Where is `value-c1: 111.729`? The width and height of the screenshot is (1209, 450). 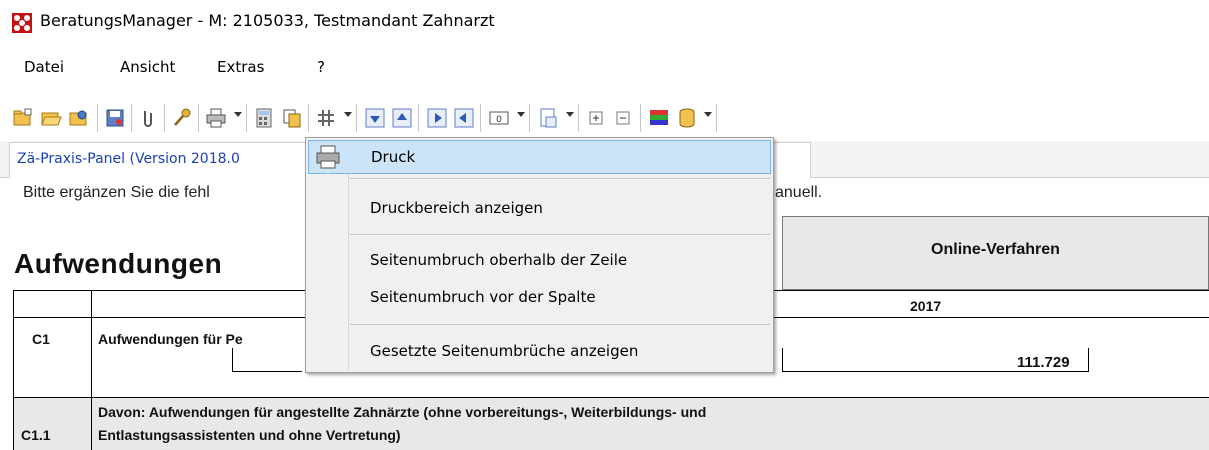 value-c1: 111.729 is located at coordinates (1043, 362).